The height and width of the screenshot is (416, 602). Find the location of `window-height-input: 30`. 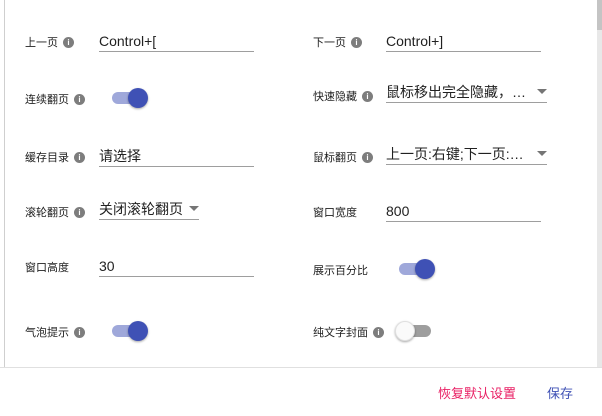

window-height-input: 30 is located at coordinates (176, 266).